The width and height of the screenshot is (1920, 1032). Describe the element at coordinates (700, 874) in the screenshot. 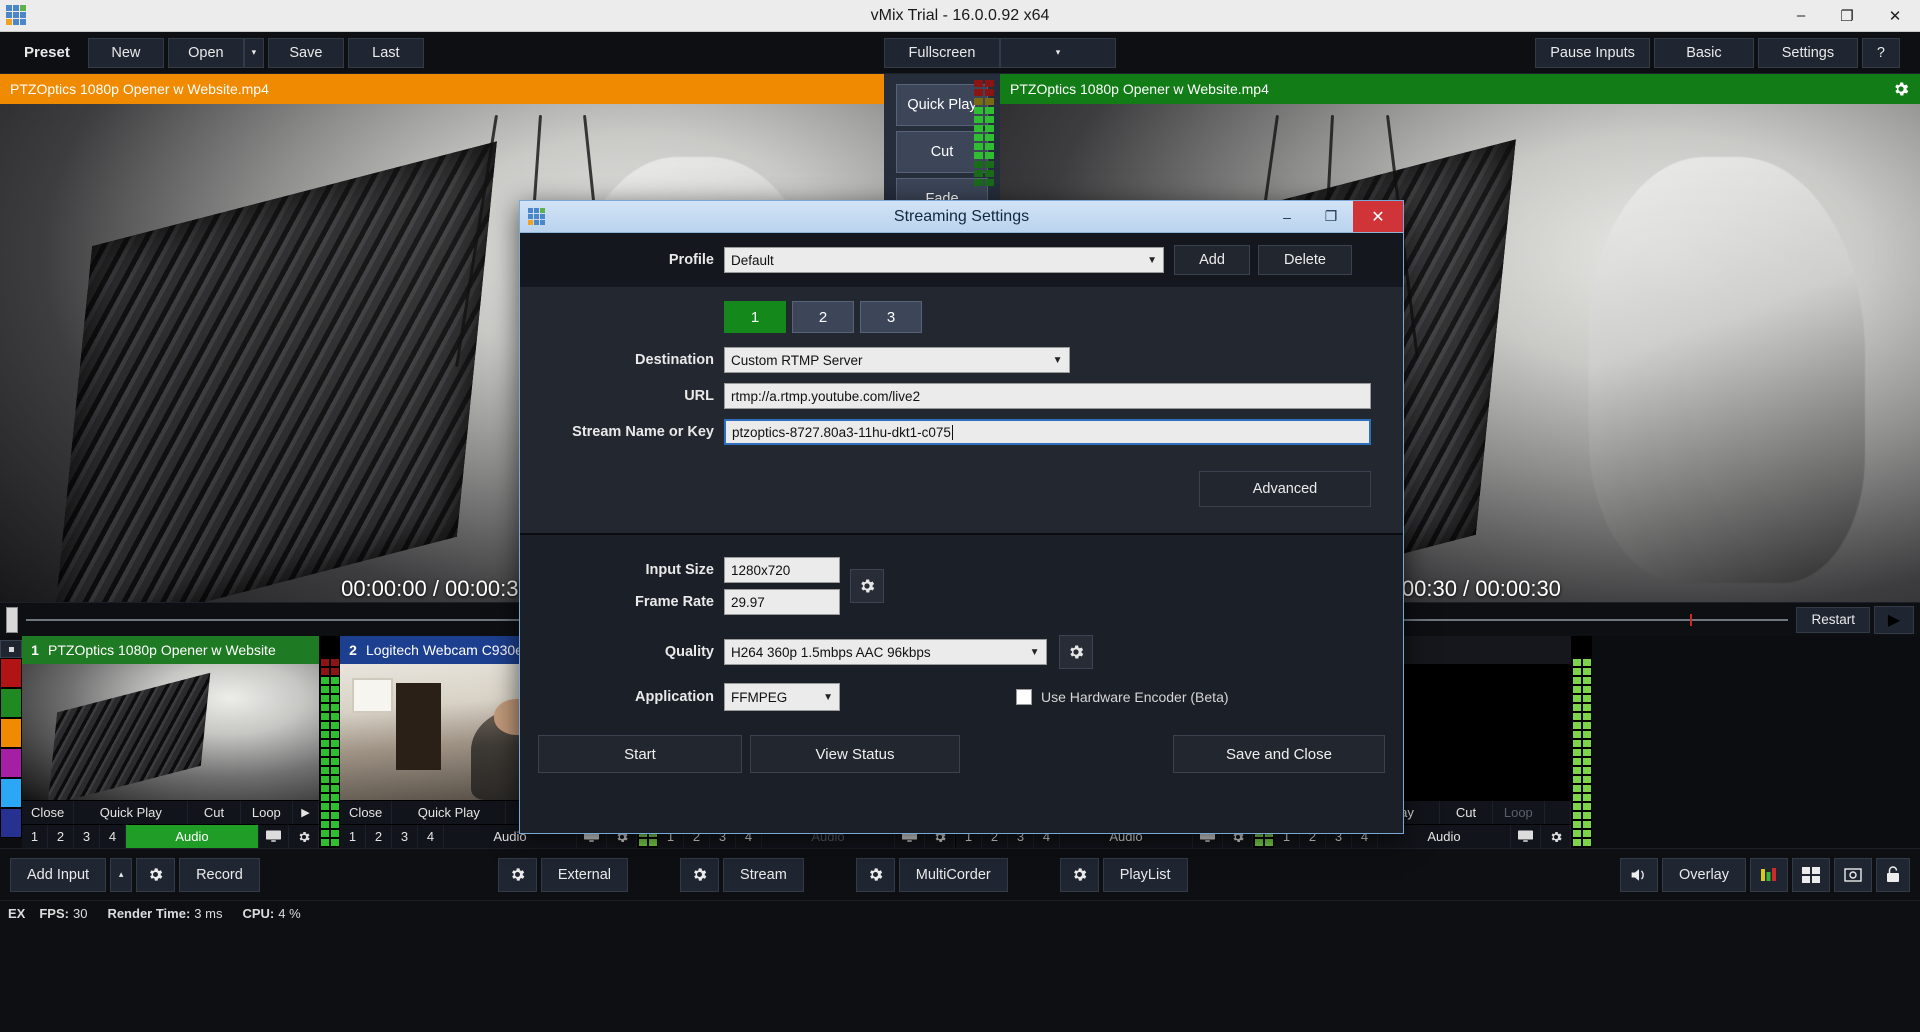

I see `stream-settings-gear-icon` at that location.